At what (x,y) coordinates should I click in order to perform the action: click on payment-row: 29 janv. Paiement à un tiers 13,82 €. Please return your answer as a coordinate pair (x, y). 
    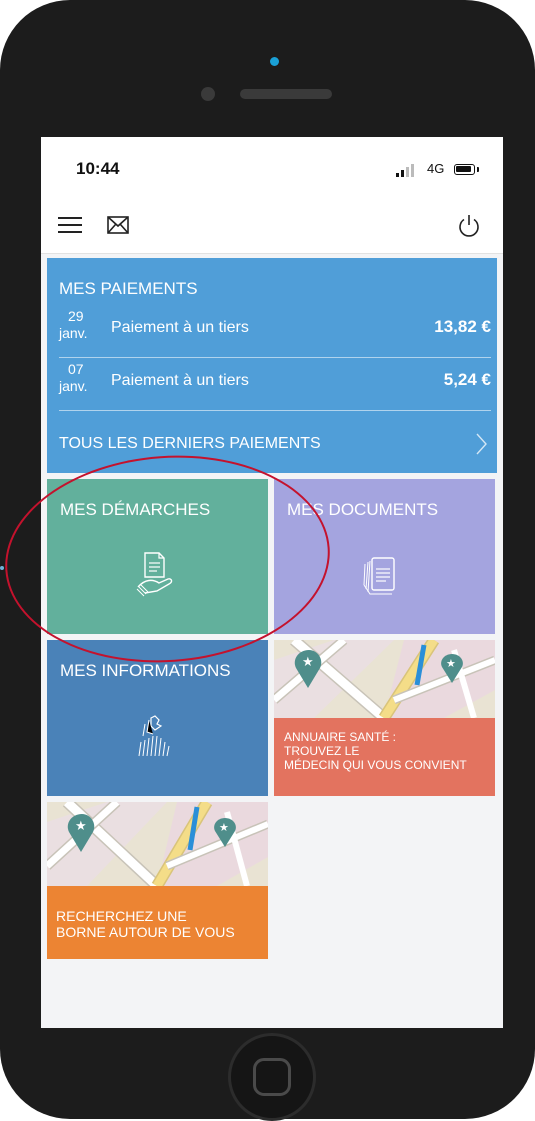
    Looking at the image, I should click on (275, 331).